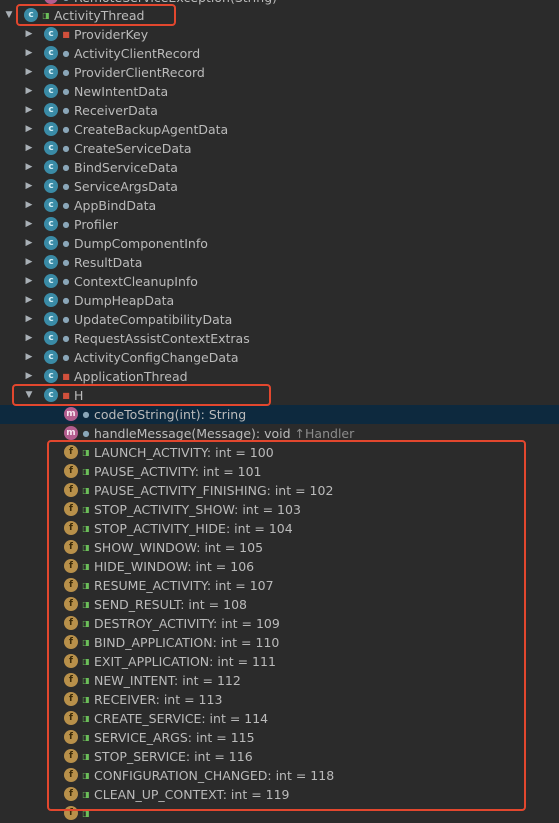 Image resolution: width=559 pixels, height=823 pixels. I want to click on field-label: BIND_APPLICATION: int = 110, so click(186, 642).